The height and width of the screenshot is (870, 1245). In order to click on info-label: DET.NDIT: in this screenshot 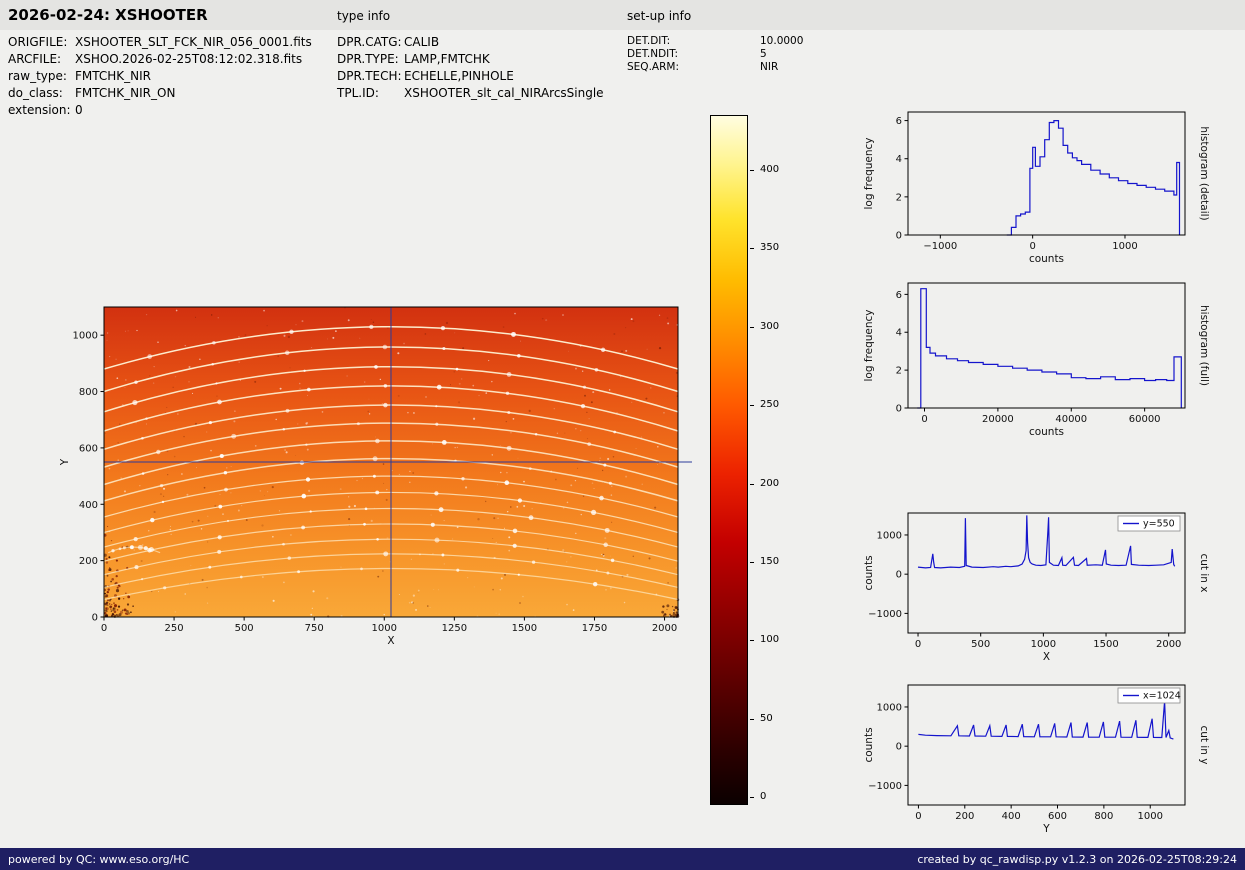, I will do `click(653, 54)`.